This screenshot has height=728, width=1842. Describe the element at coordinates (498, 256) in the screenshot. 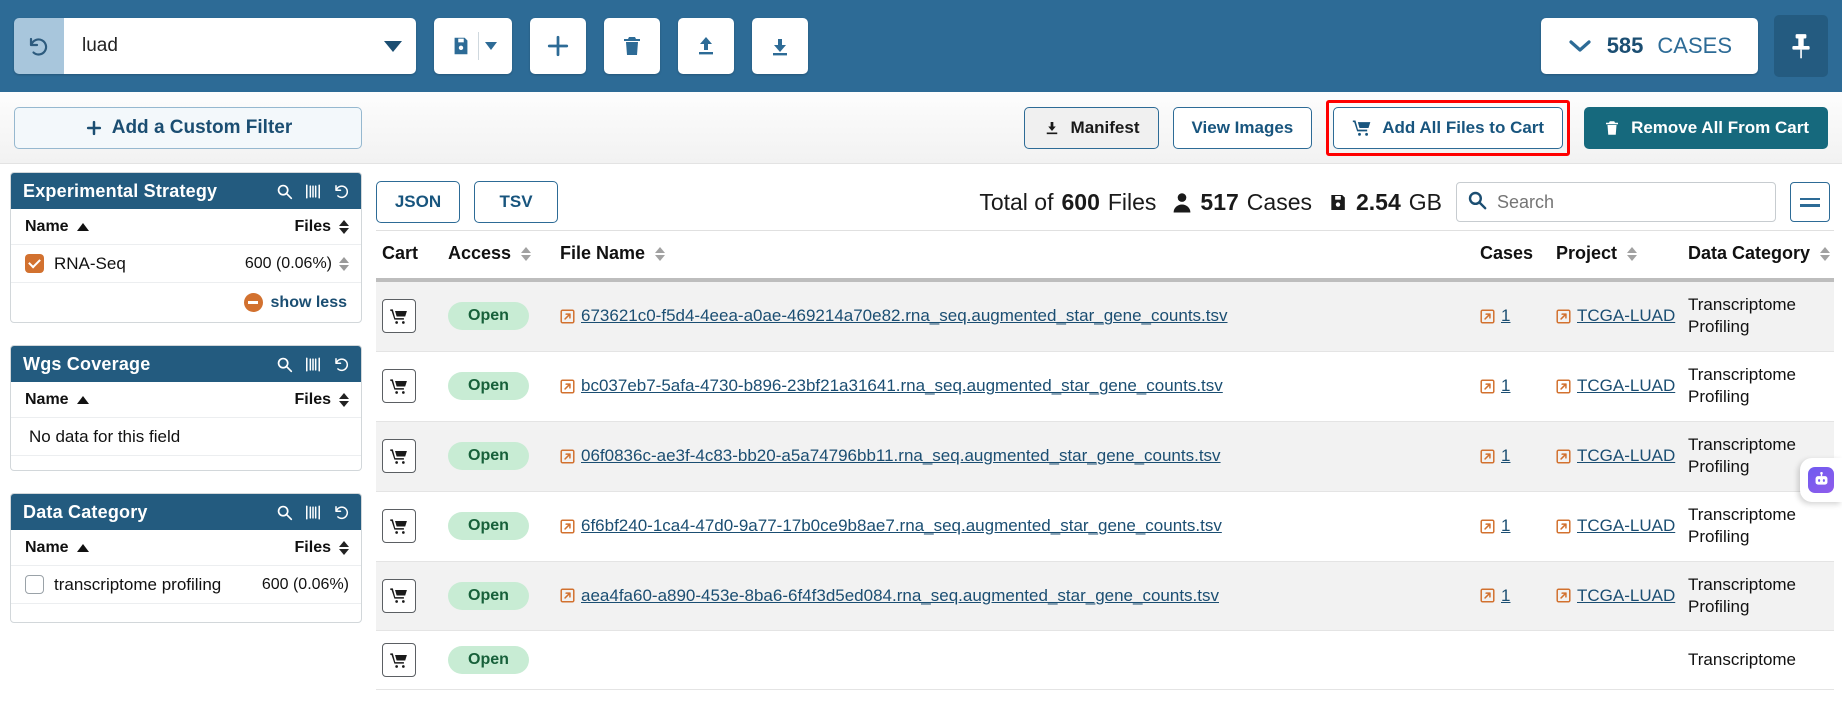

I see `column-header-access: Access` at that location.